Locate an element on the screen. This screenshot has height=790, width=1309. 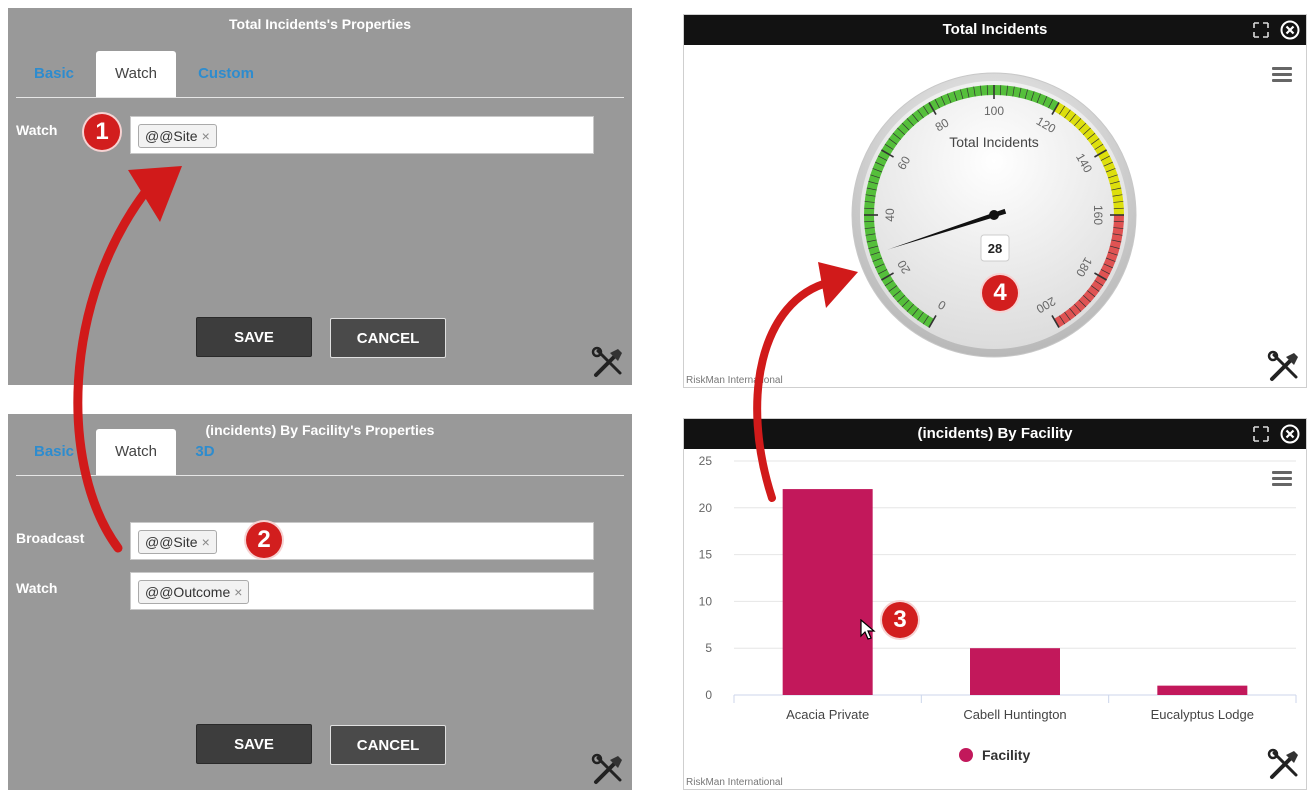
gauge-pivot is located at coordinates (994, 215).